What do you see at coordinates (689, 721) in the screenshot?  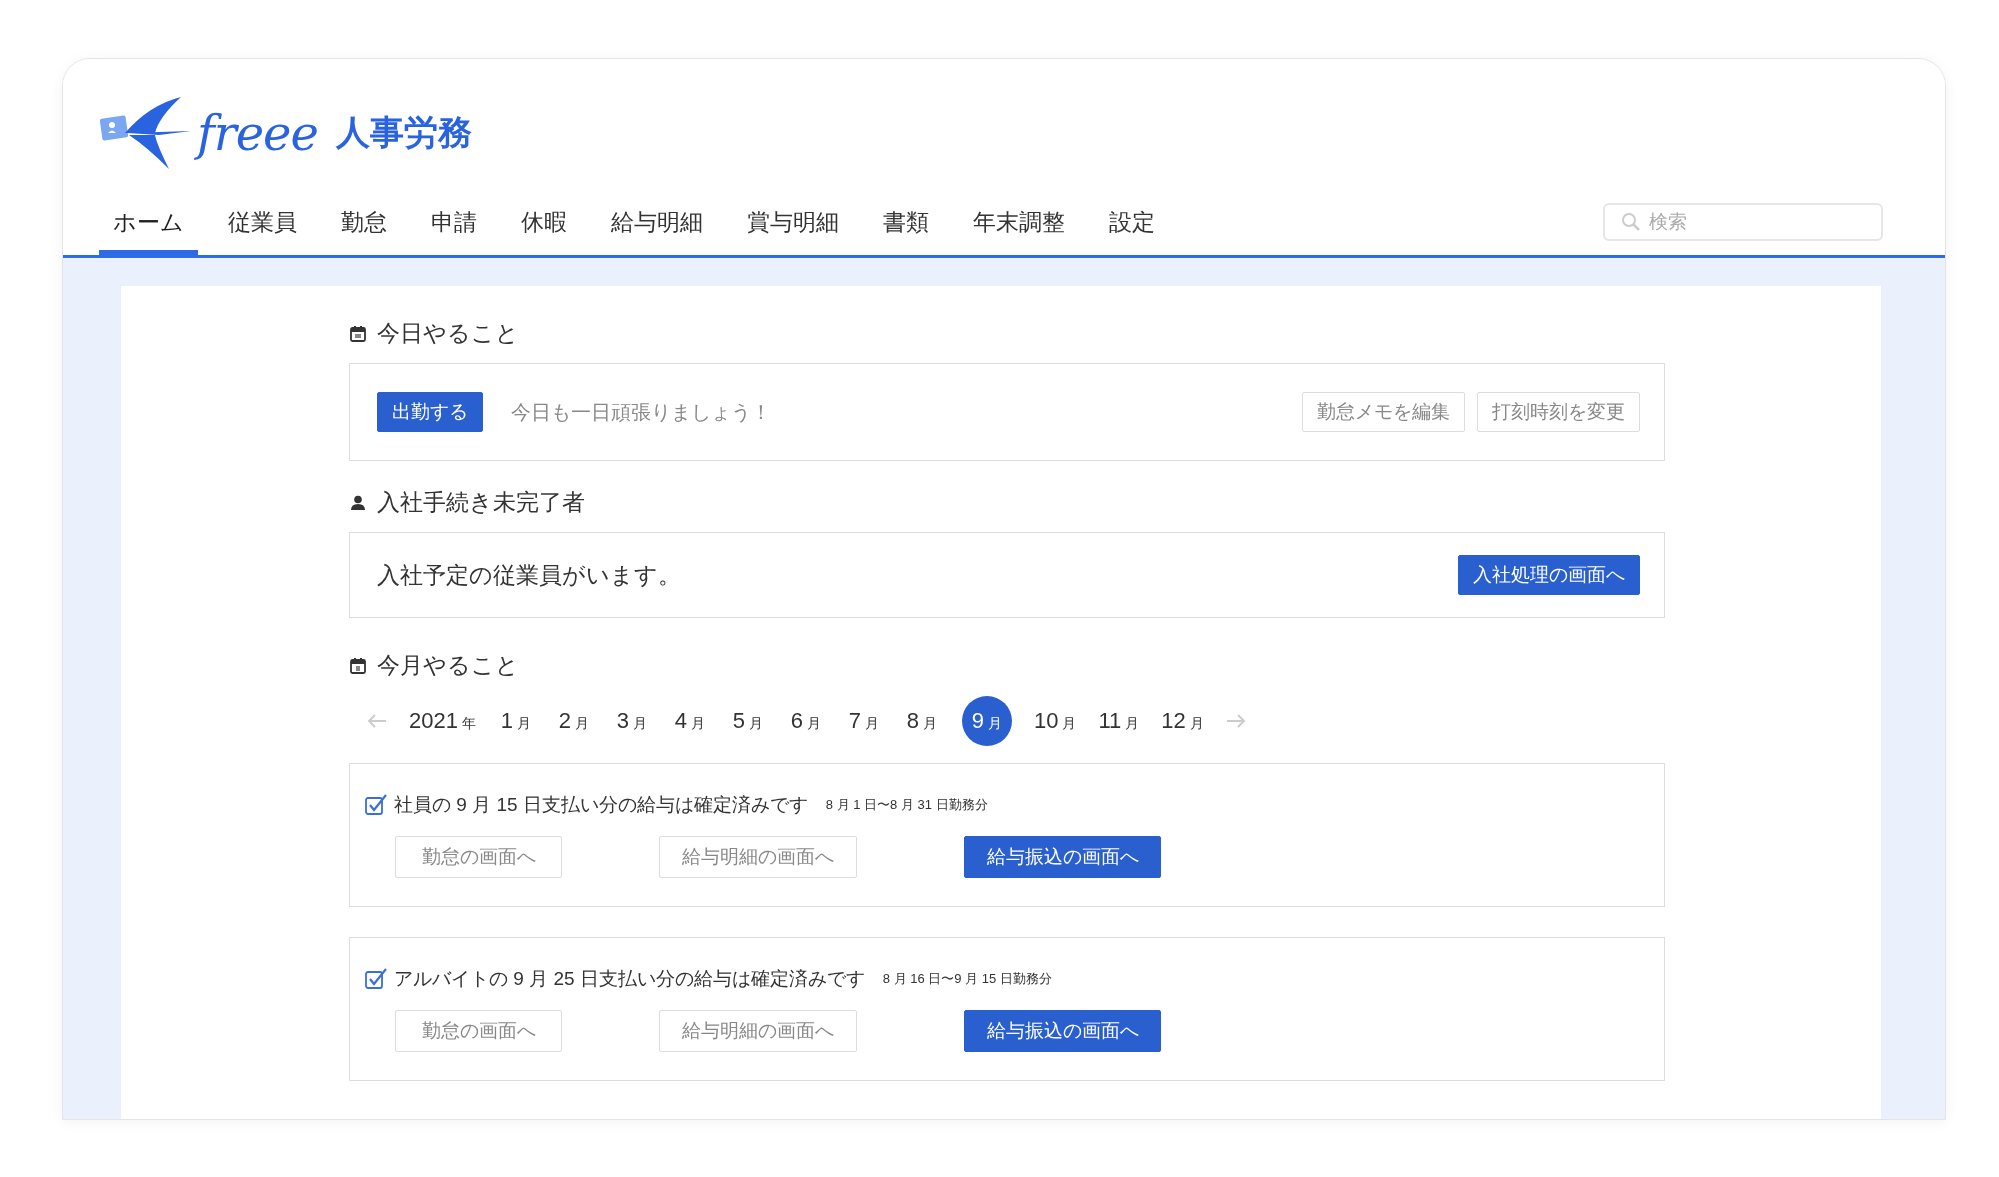 I see `month-tab: 4 月` at bounding box center [689, 721].